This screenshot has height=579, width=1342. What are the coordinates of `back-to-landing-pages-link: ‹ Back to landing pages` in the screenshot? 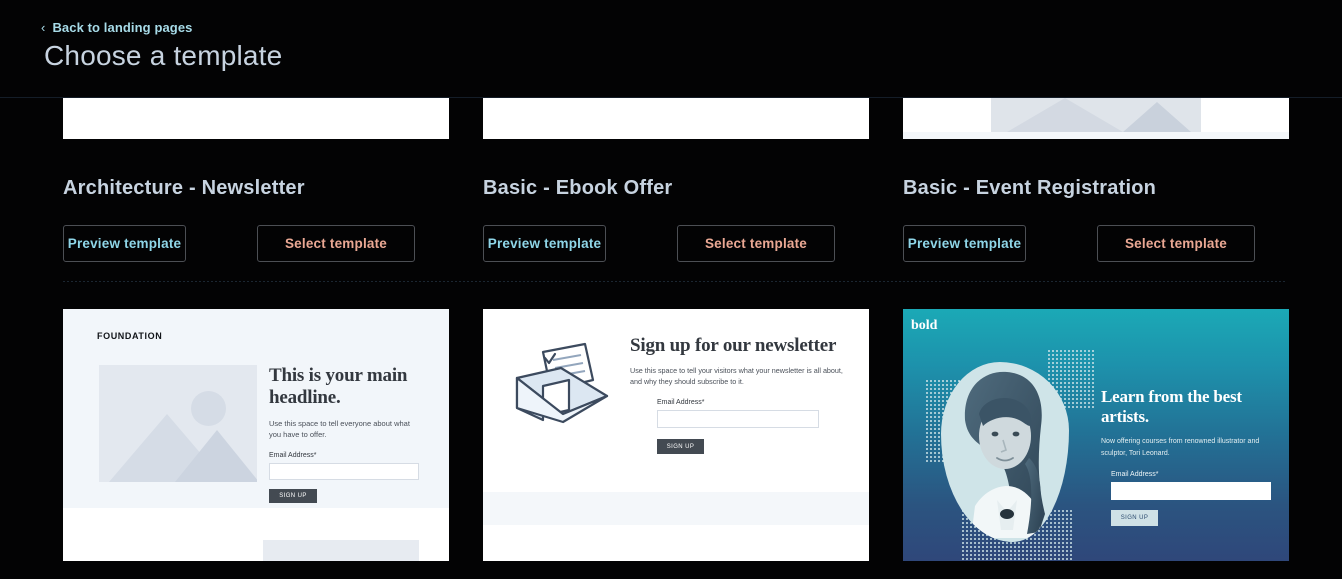 It's located at (117, 27).